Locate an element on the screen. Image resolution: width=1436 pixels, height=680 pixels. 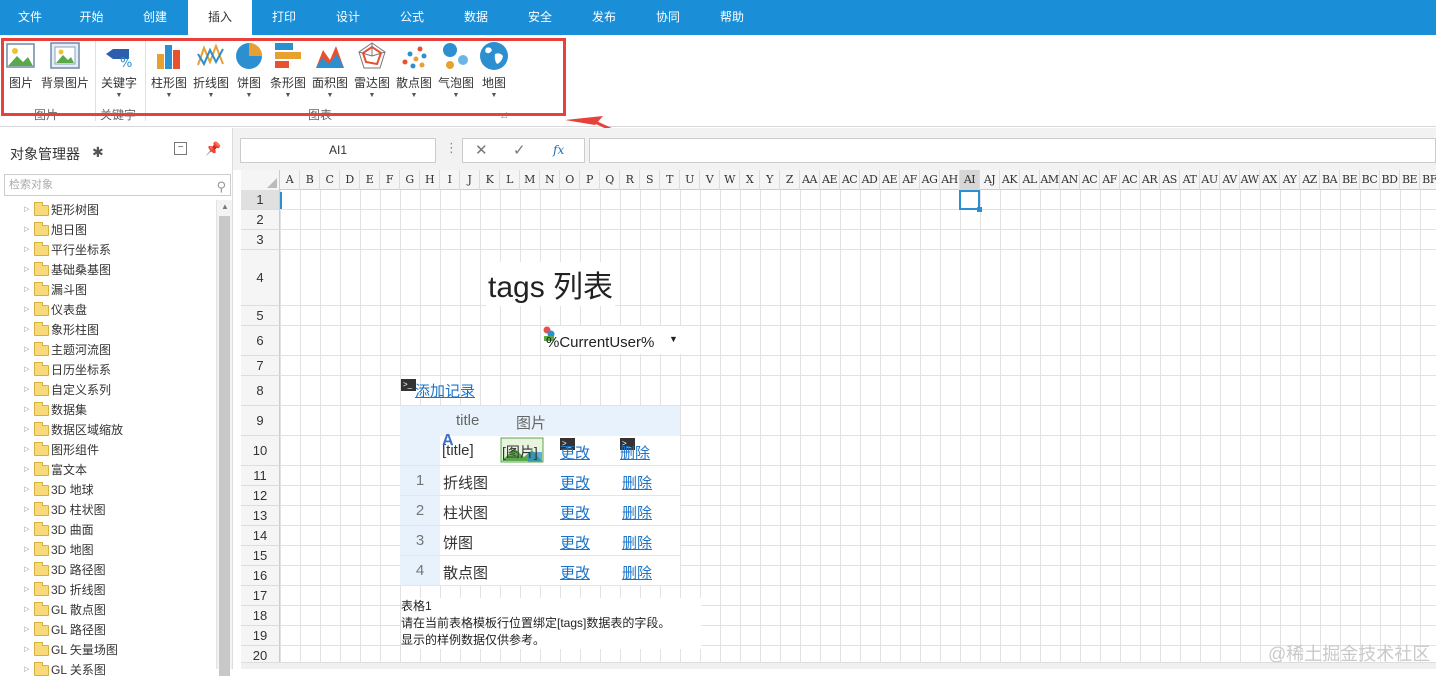
row-header-cell: 2 is located at coordinates (260, 220).